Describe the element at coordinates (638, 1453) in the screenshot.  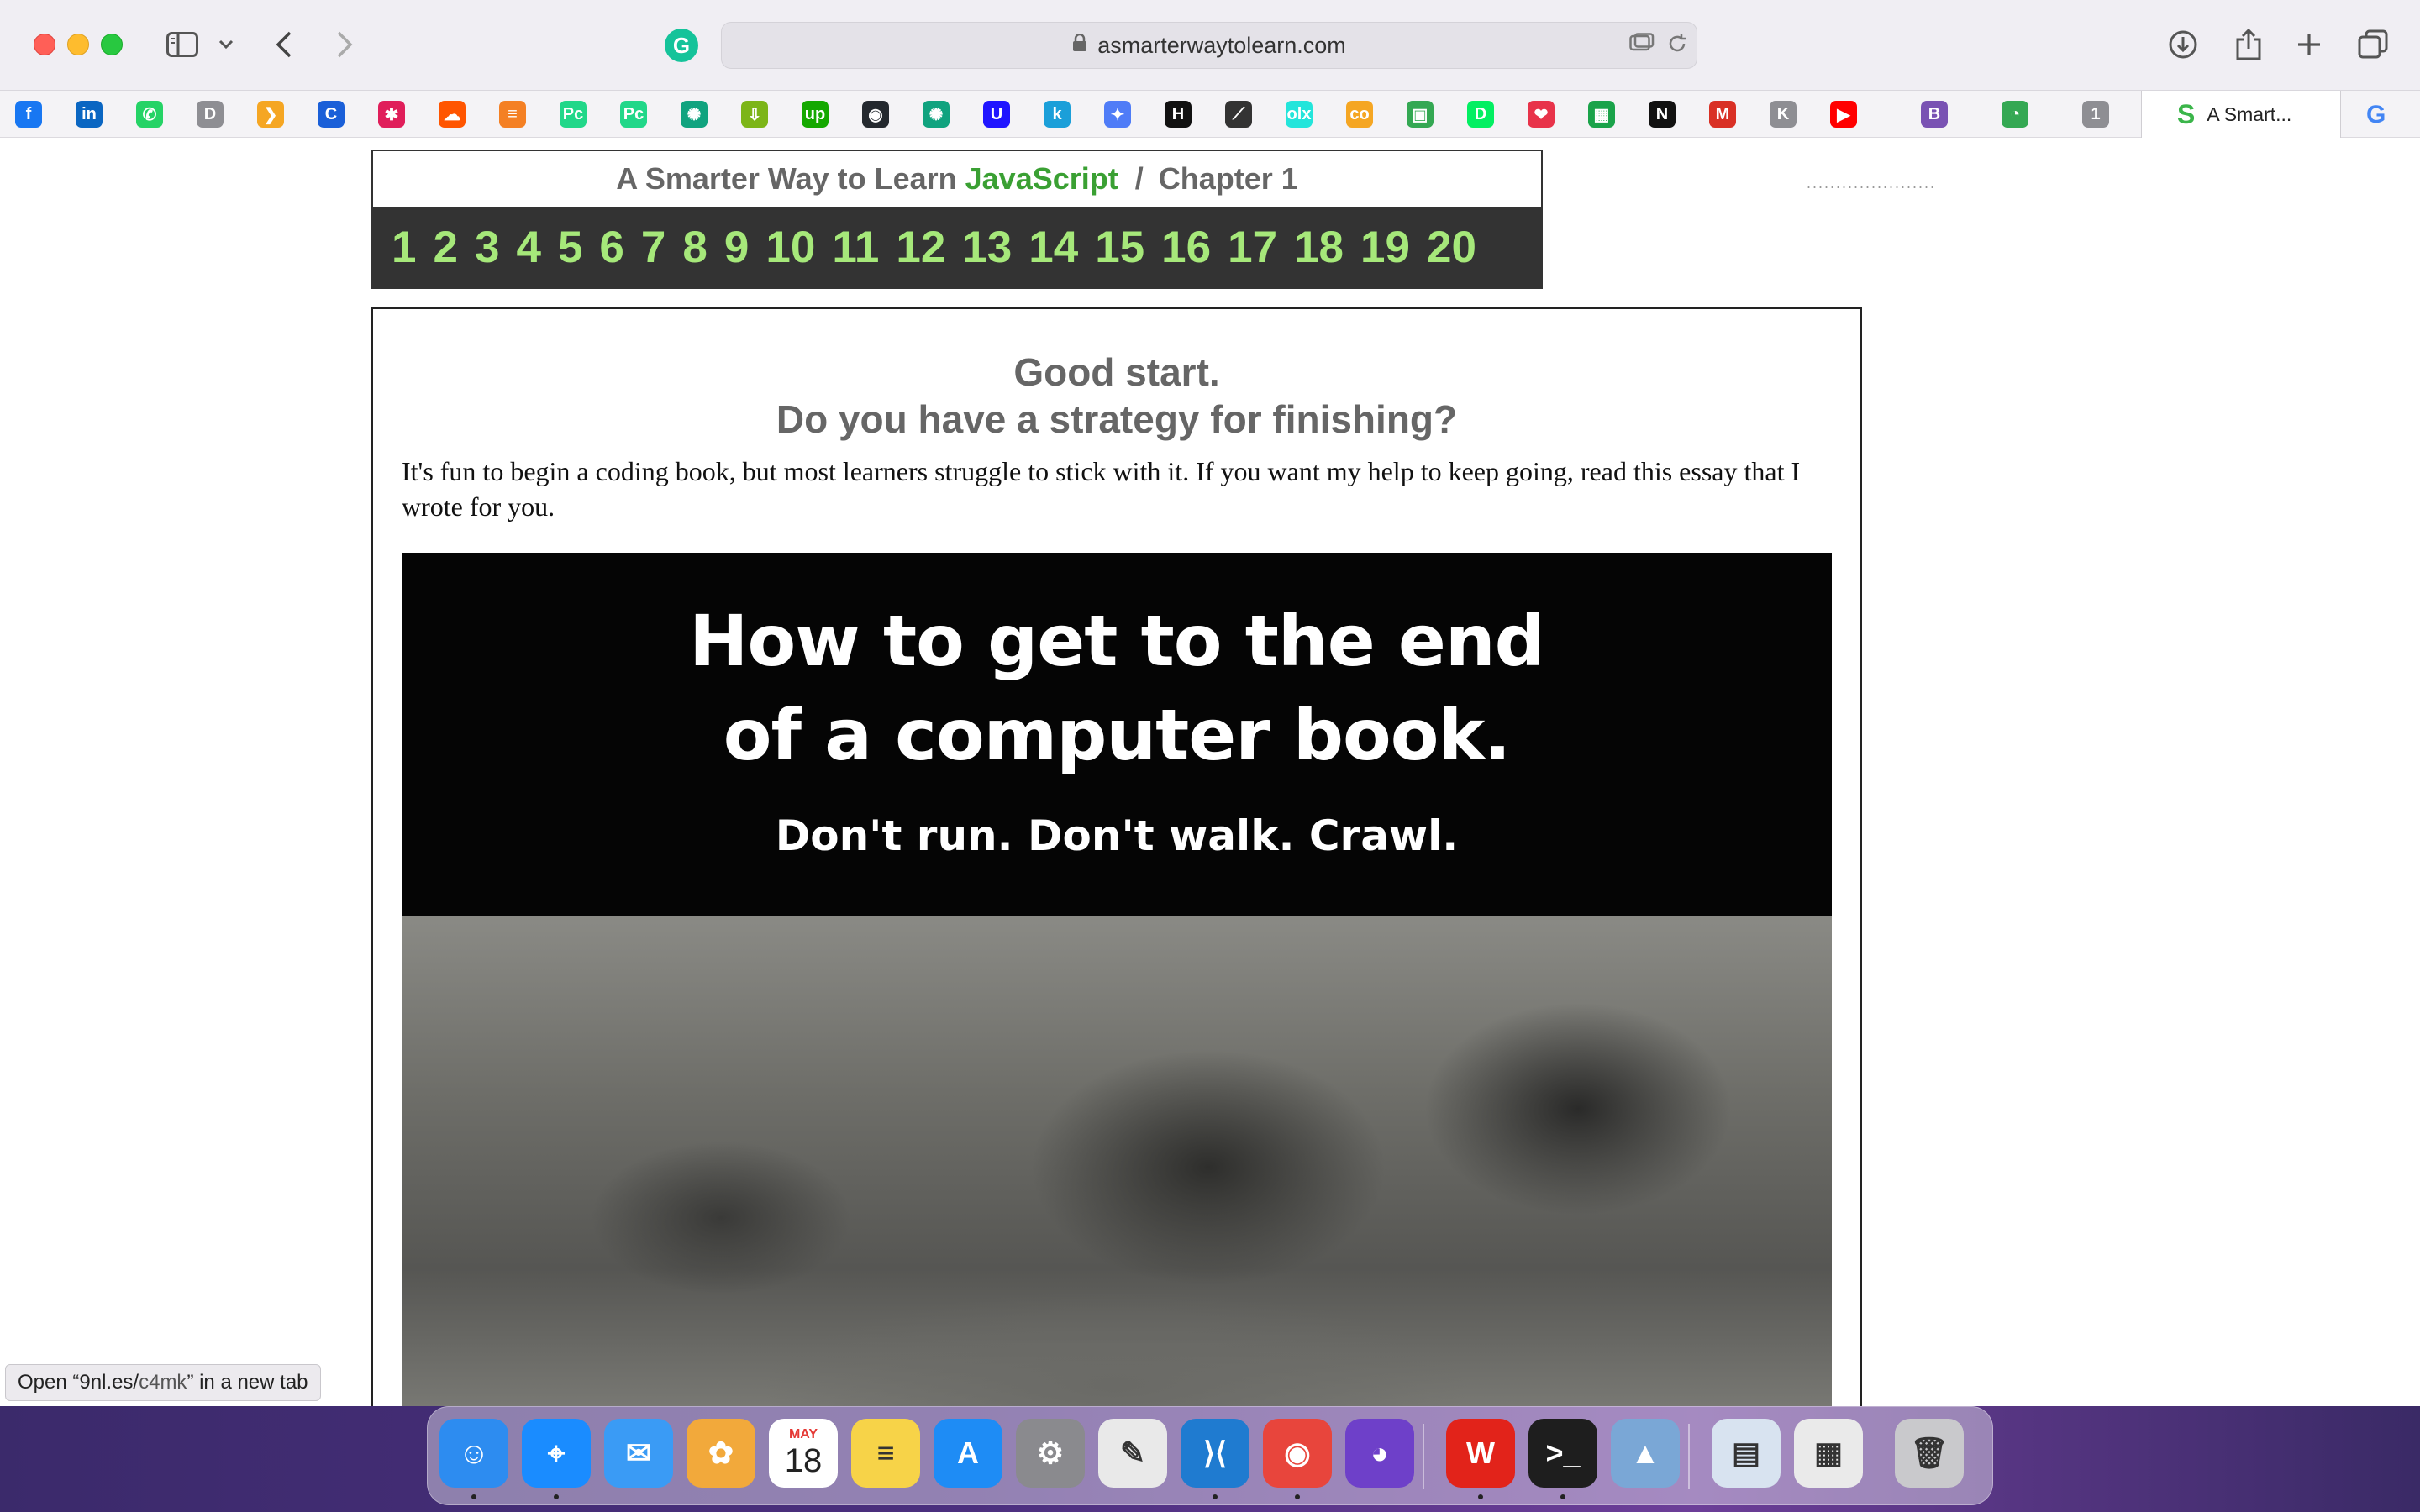
I see `mail-icon: ✉` at that location.